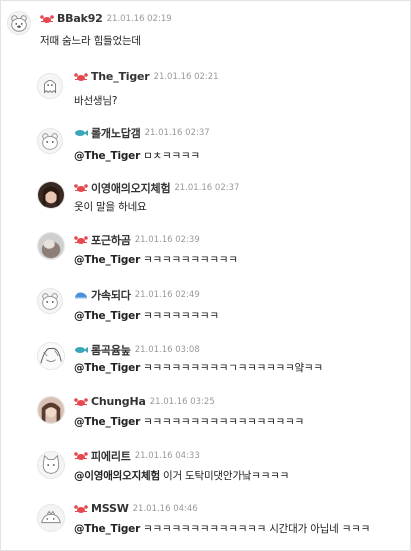  I want to click on comment-body: 이거 도탁미댓안가낰ㅋㅋㅋㅋ, so click(226, 476).